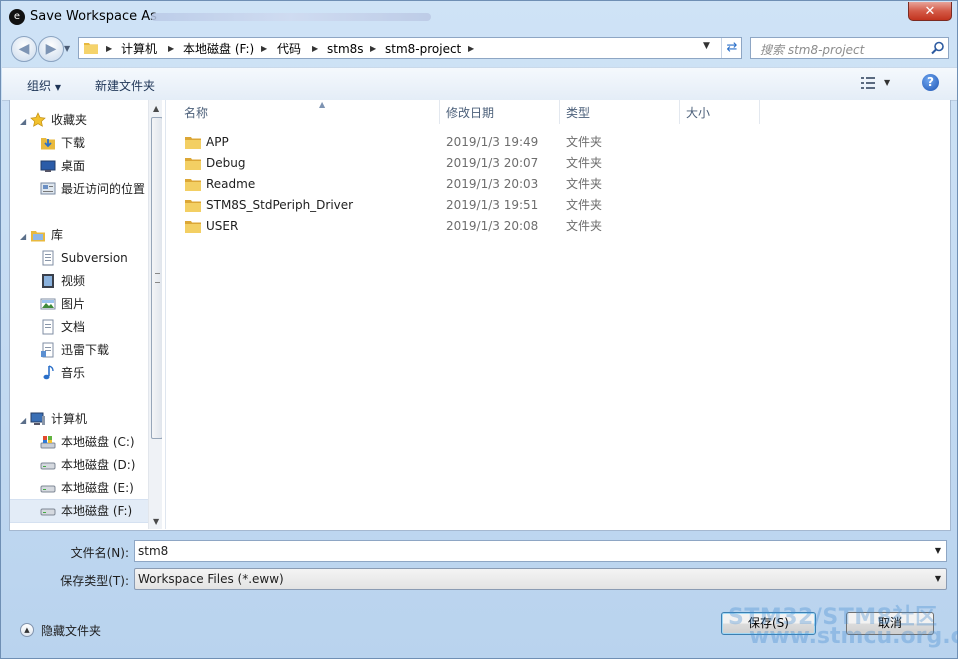 The height and width of the screenshot is (659, 958). I want to click on search-input: 搜索 stm8-project, so click(849, 48).